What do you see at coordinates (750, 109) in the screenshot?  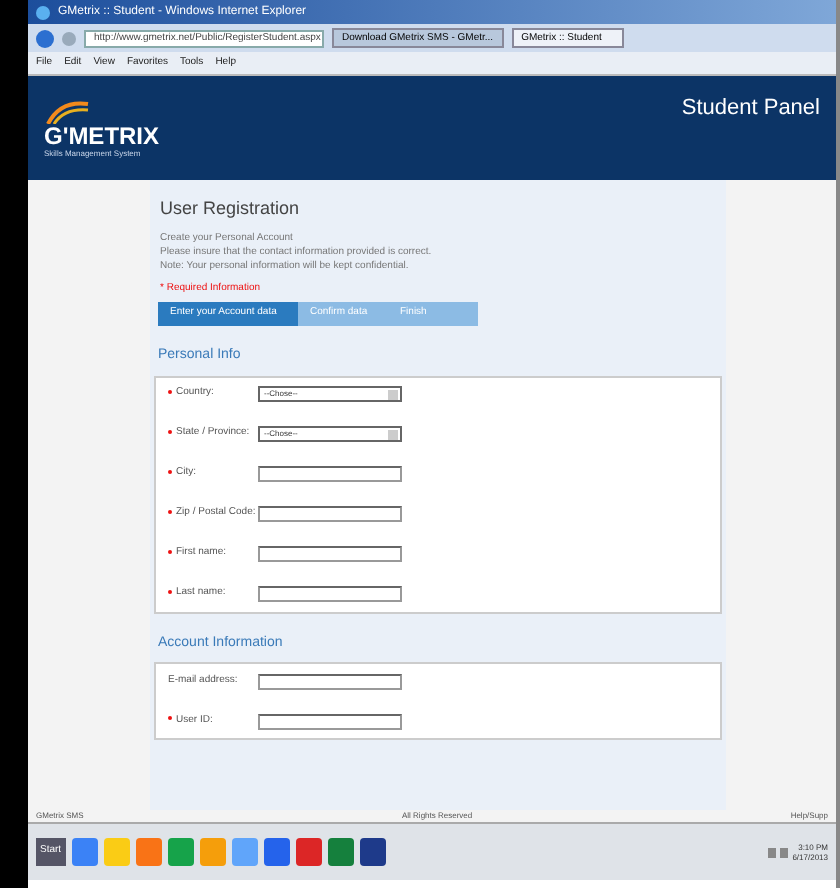 I see `panel-title: Student Panel` at bounding box center [750, 109].